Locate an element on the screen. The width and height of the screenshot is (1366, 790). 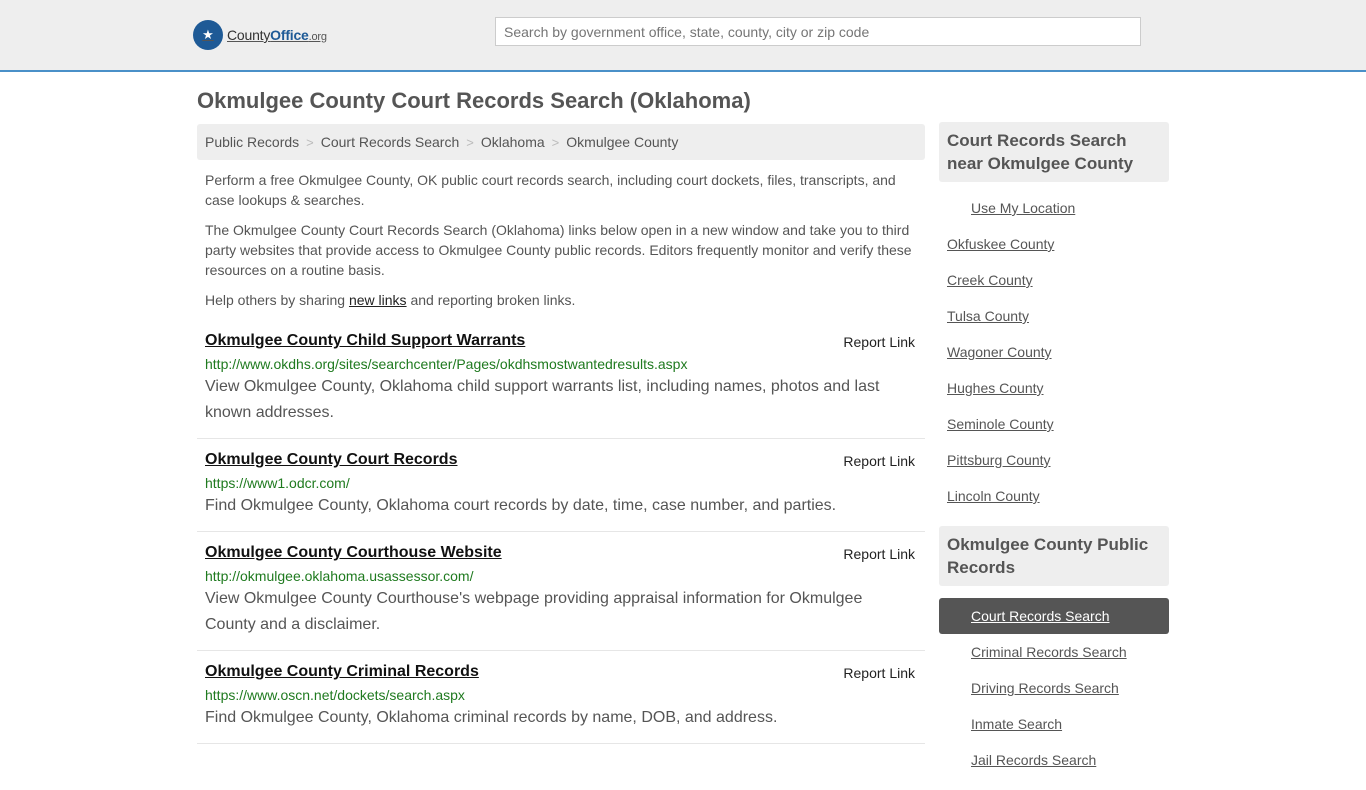
result-title-link: Okmulgee County Courthouse Website is located at coordinates (353, 553).